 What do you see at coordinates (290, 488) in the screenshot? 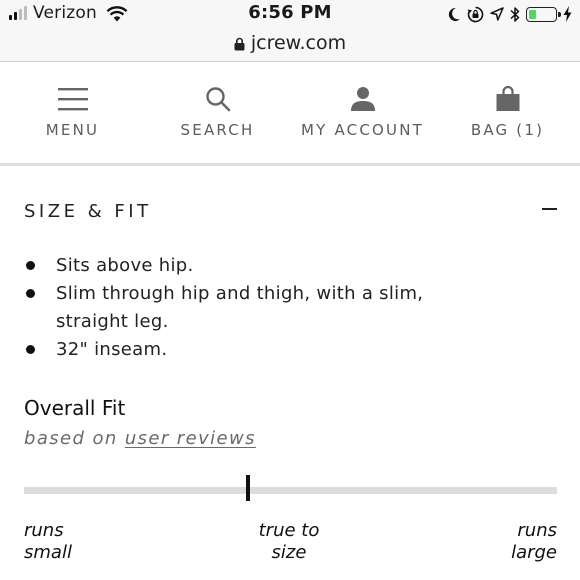
I see `fit-scale-track` at bounding box center [290, 488].